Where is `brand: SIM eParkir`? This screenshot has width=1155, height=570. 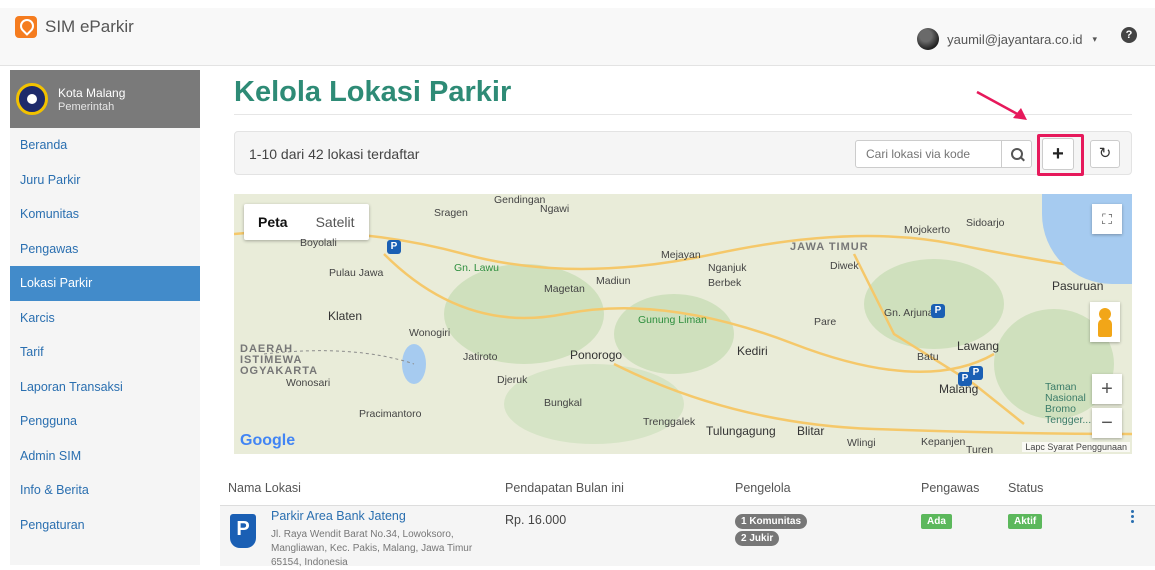
brand: SIM eParkir is located at coordinates (74, 27).